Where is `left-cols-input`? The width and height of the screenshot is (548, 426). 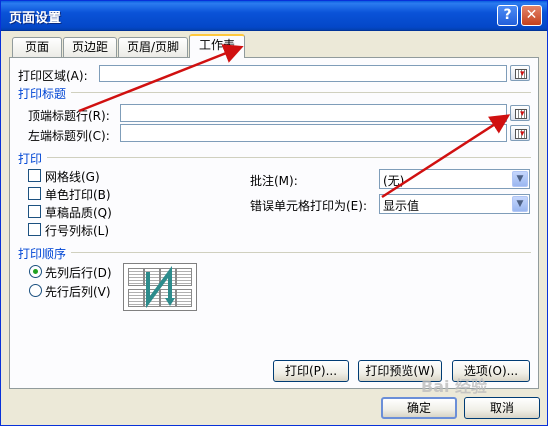
left-cols-input is located at coordinates (313, 133).